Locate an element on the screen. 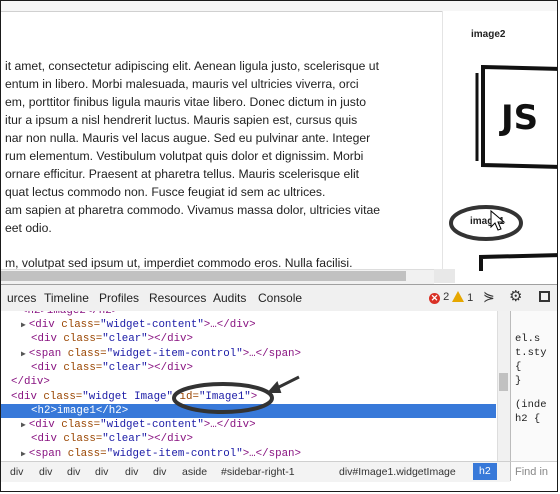  dom-line-partial: <h2>image2</h2> is located at coordinates (265, 314).